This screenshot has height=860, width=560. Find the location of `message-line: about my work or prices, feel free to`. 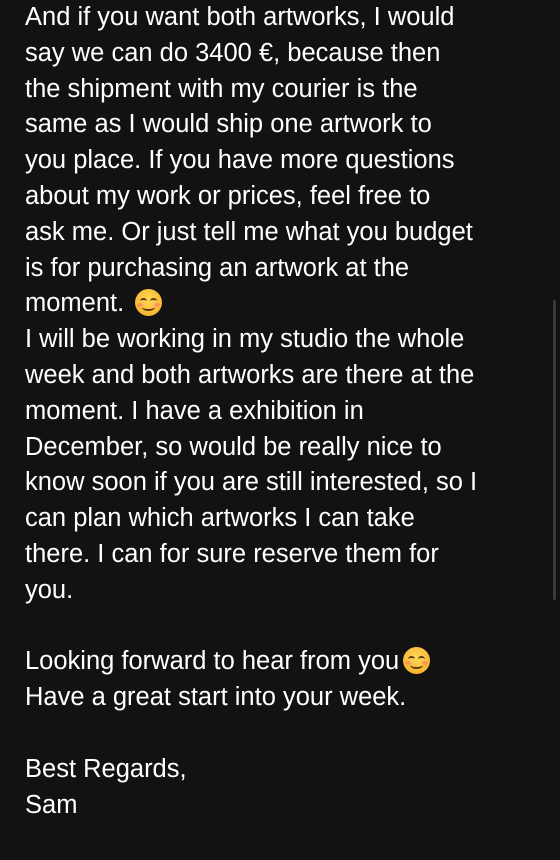

message-line: about my work or prices, feel free to is located at coordinates (228, 195).